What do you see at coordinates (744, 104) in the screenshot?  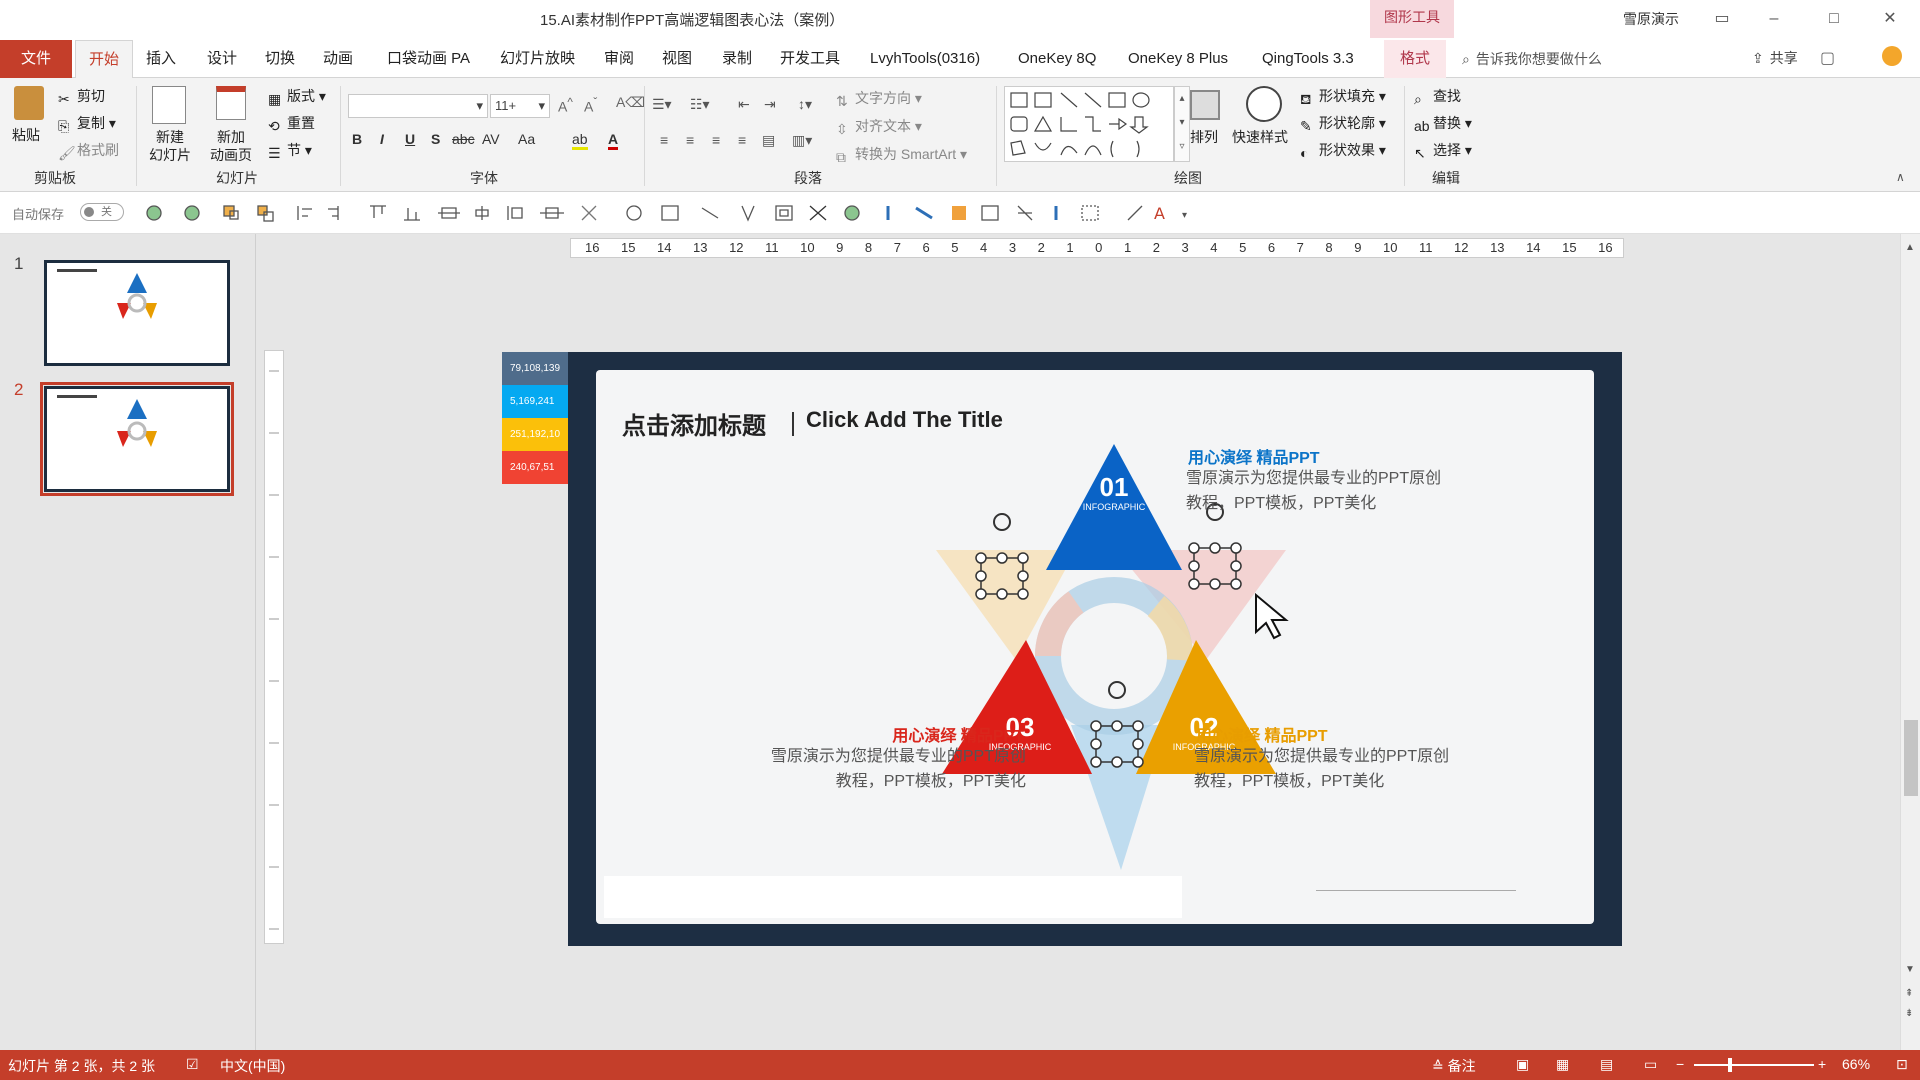 I see `decrease-indent-icon: ⇤` at bounding box center [744, 104].